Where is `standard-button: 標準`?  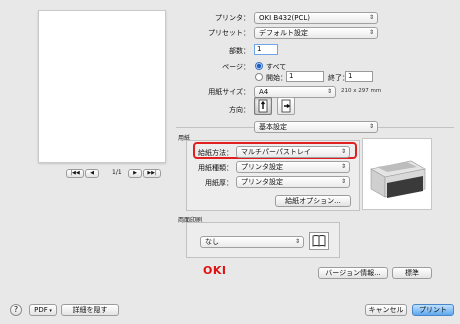
standard-button: 標準 is located at coordinates (412, 273).